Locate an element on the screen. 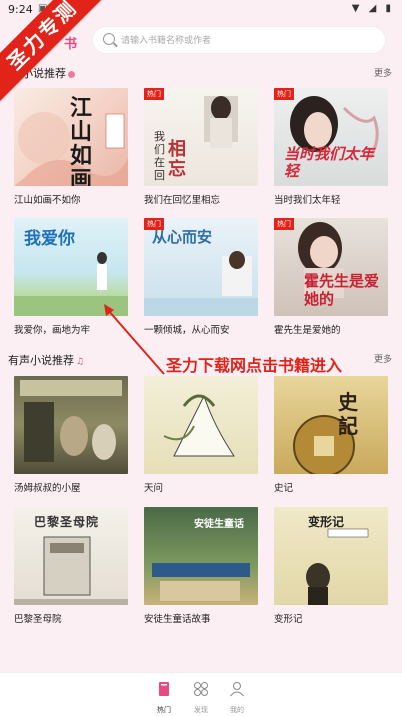  book-title: 天问 is located at coordinates (154, 488).